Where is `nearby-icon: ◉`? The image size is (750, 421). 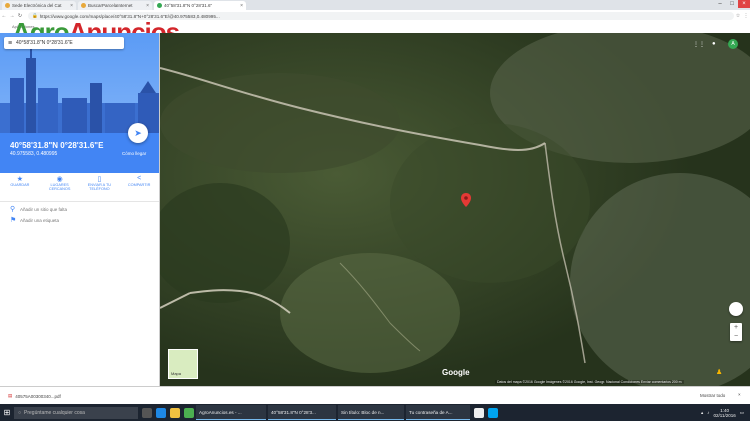
nearby-icon: ◉ is located at coordinates (59, 179).